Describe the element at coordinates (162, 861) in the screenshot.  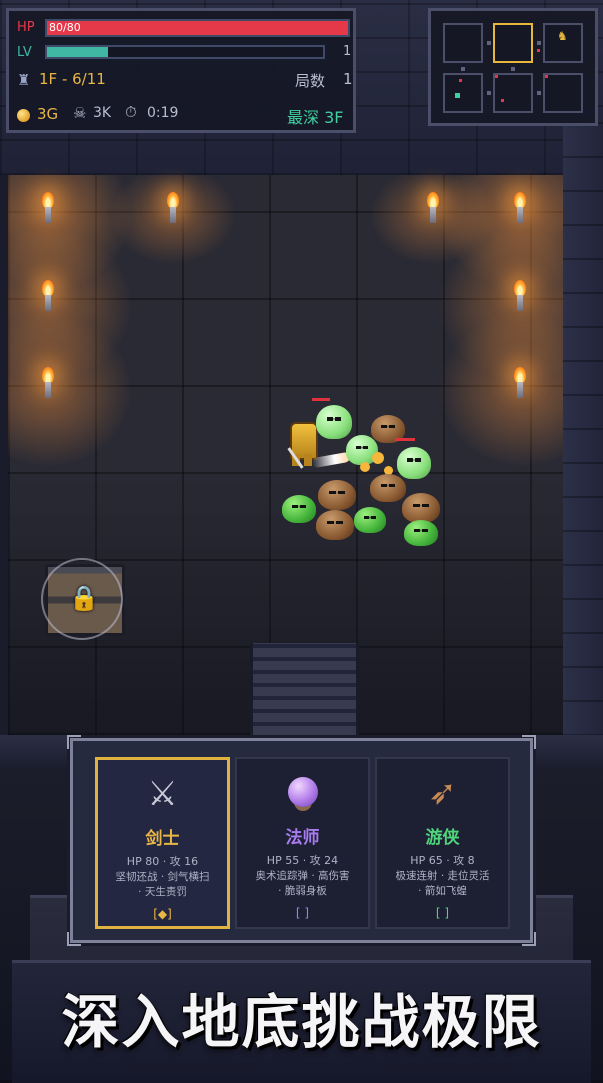
I see `class-stats: HP 80 · 攻 16` at that location.